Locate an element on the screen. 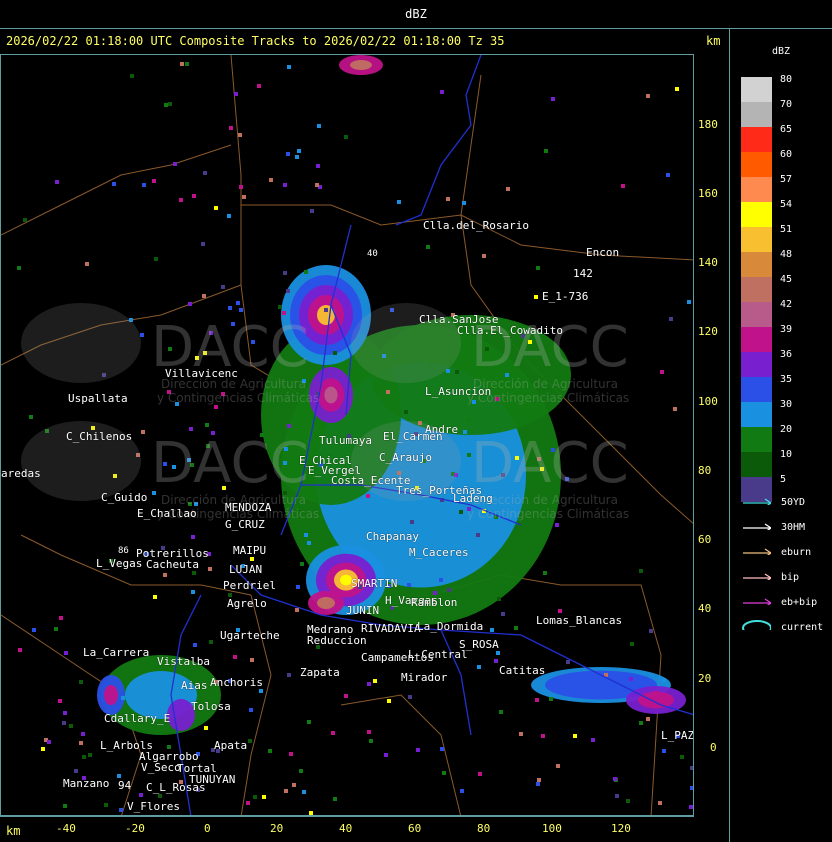 This screenshot has width=832, height=842. place-label: 94 is located at coordinates (125, 785).